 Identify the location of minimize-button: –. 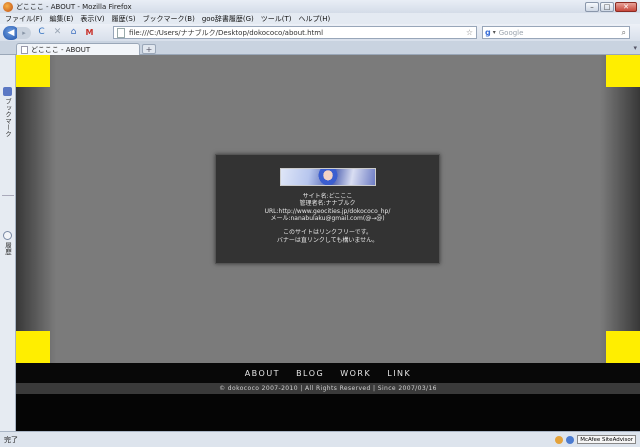
(592, 6).